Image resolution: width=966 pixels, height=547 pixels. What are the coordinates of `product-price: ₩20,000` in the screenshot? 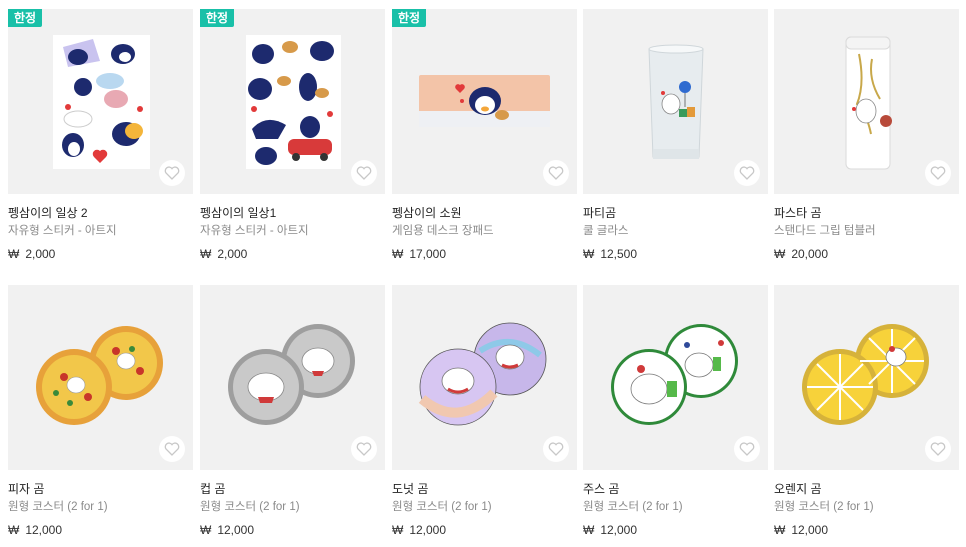 It's located at (866, 254).